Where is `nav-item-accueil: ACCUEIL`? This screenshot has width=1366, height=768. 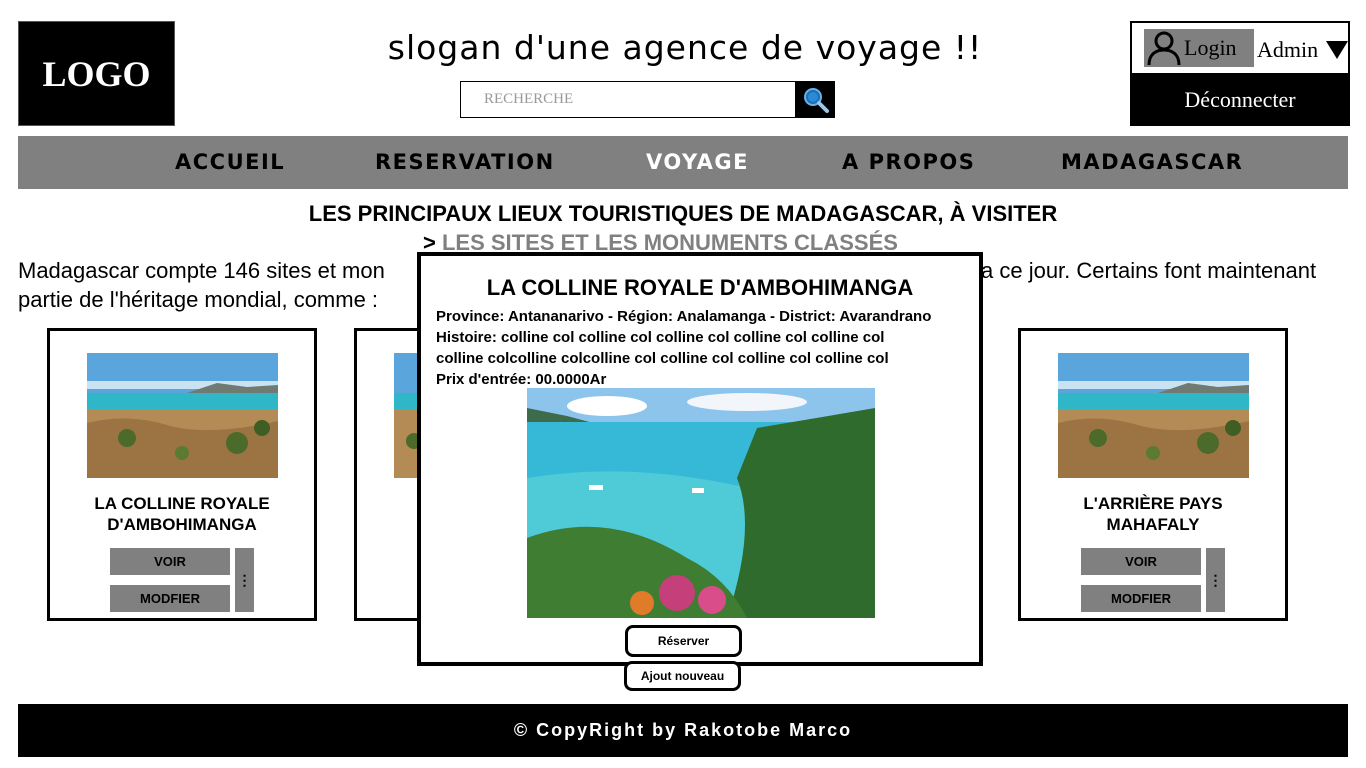
nav-item-accueil: ACCUEIL is located at coordinates (230, 162).